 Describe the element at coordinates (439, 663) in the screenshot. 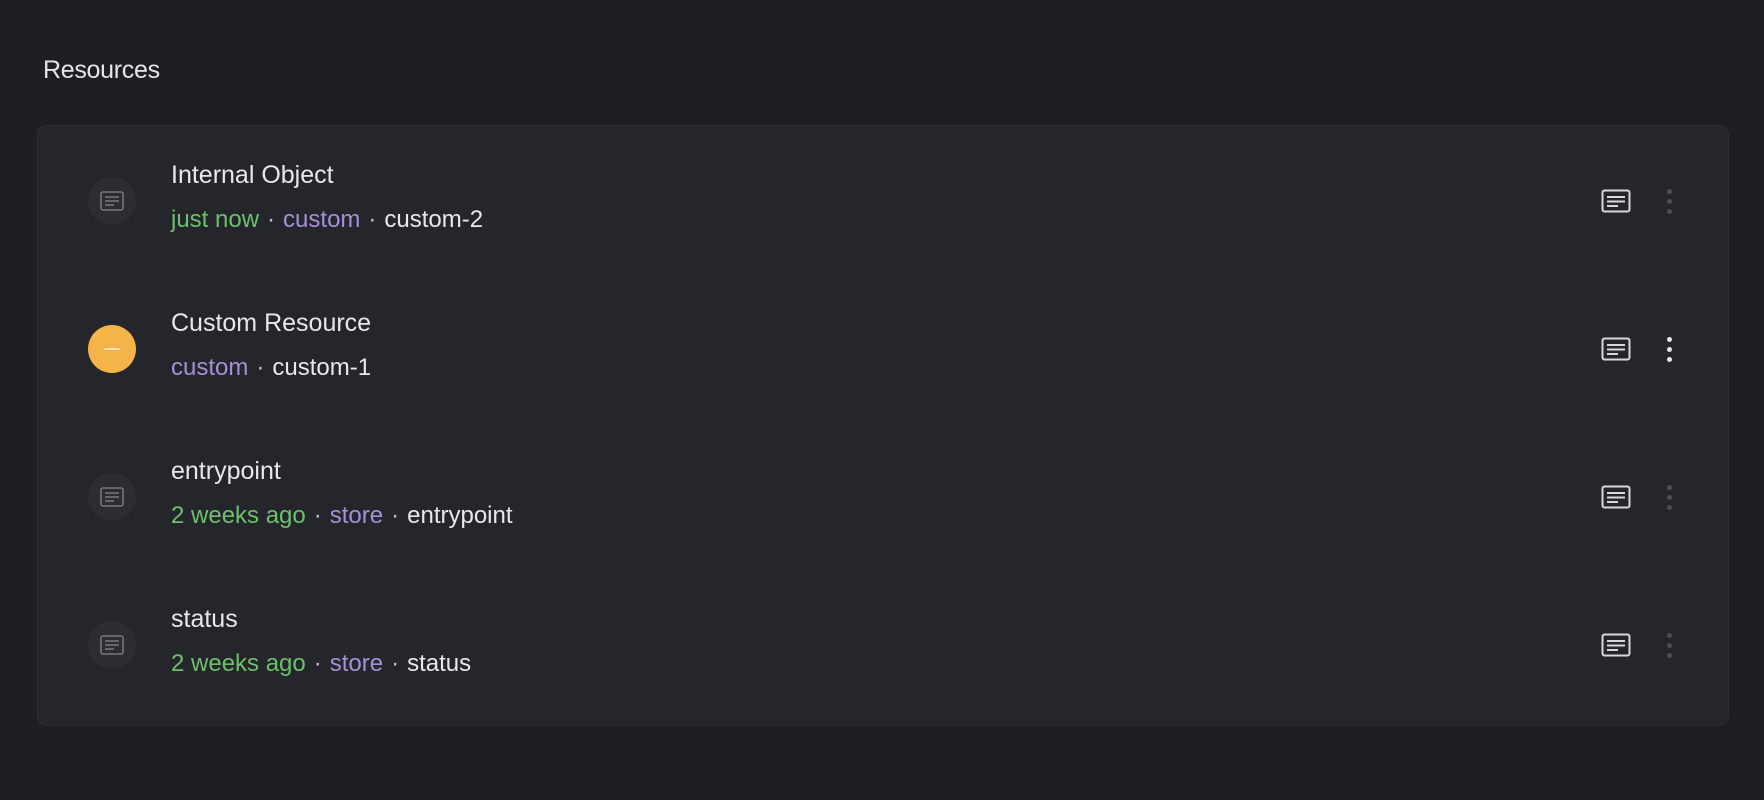

I see `resource-name: status` at that location.